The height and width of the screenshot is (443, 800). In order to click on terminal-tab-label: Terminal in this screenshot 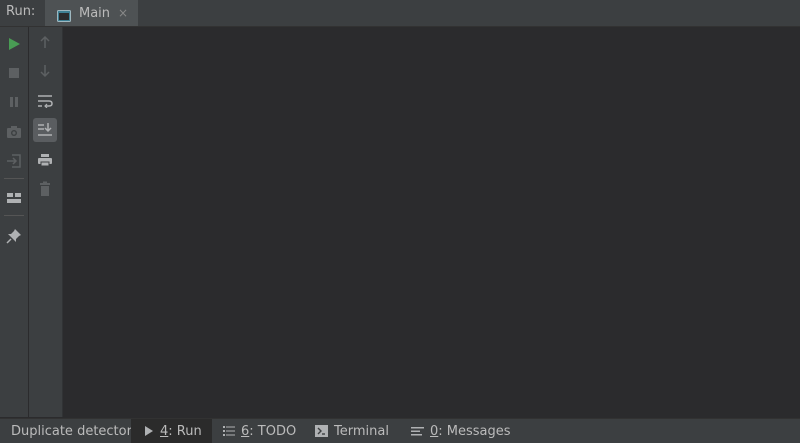, I will do `click(361, 431)`.